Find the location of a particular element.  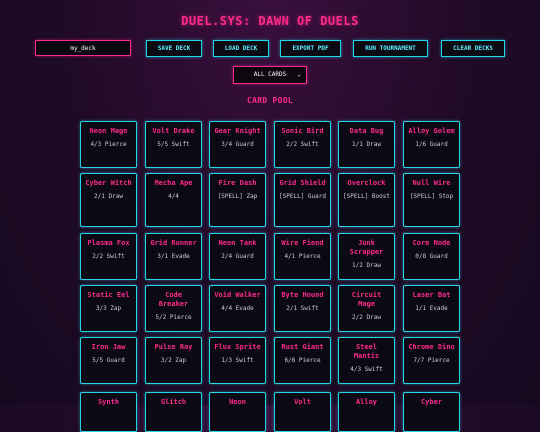

card-name: Grid Shield is located at coordinates (302, 183).